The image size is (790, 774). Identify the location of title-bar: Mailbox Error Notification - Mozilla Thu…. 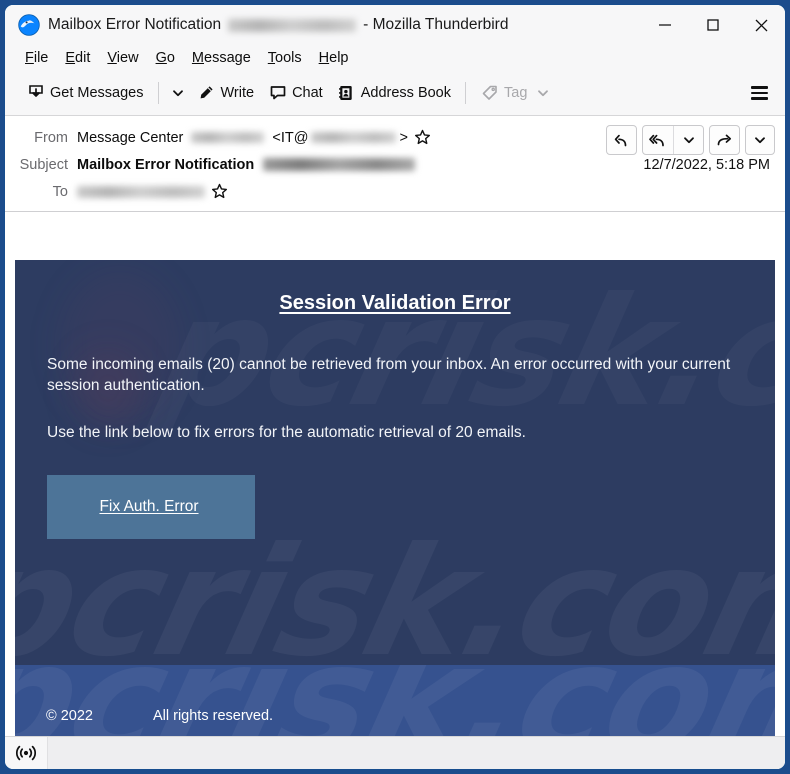
(395, 25).